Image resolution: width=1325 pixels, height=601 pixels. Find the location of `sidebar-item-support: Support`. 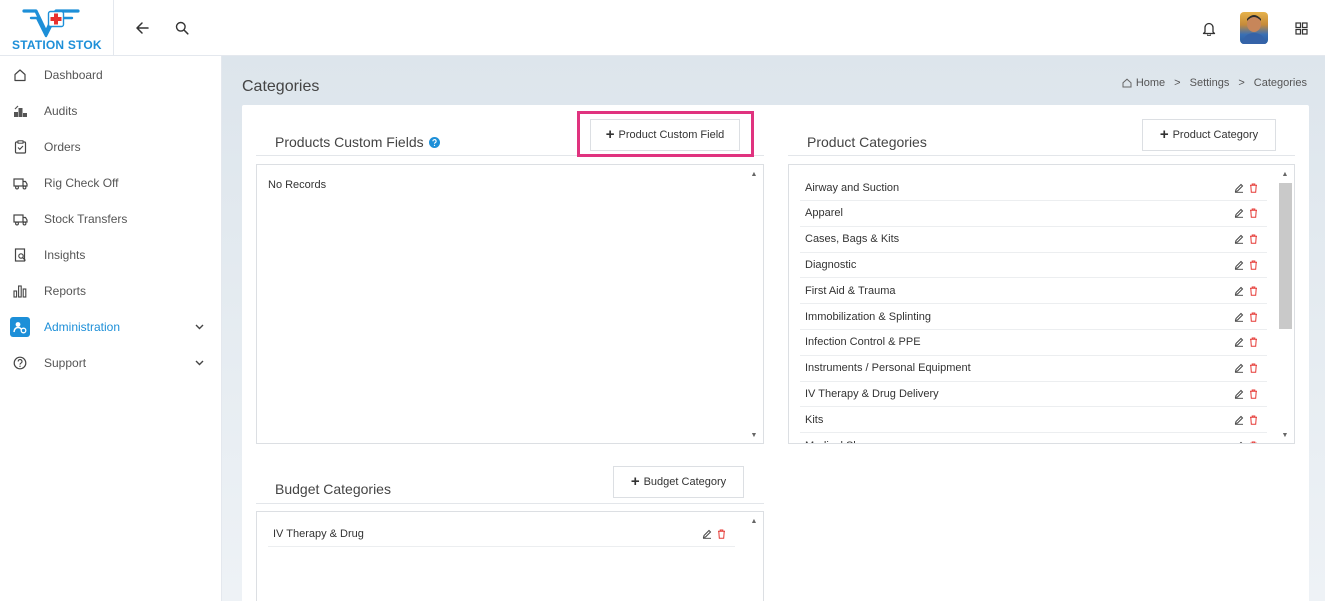

sidebar-item-support: Support is located at coordinates (111, 363).